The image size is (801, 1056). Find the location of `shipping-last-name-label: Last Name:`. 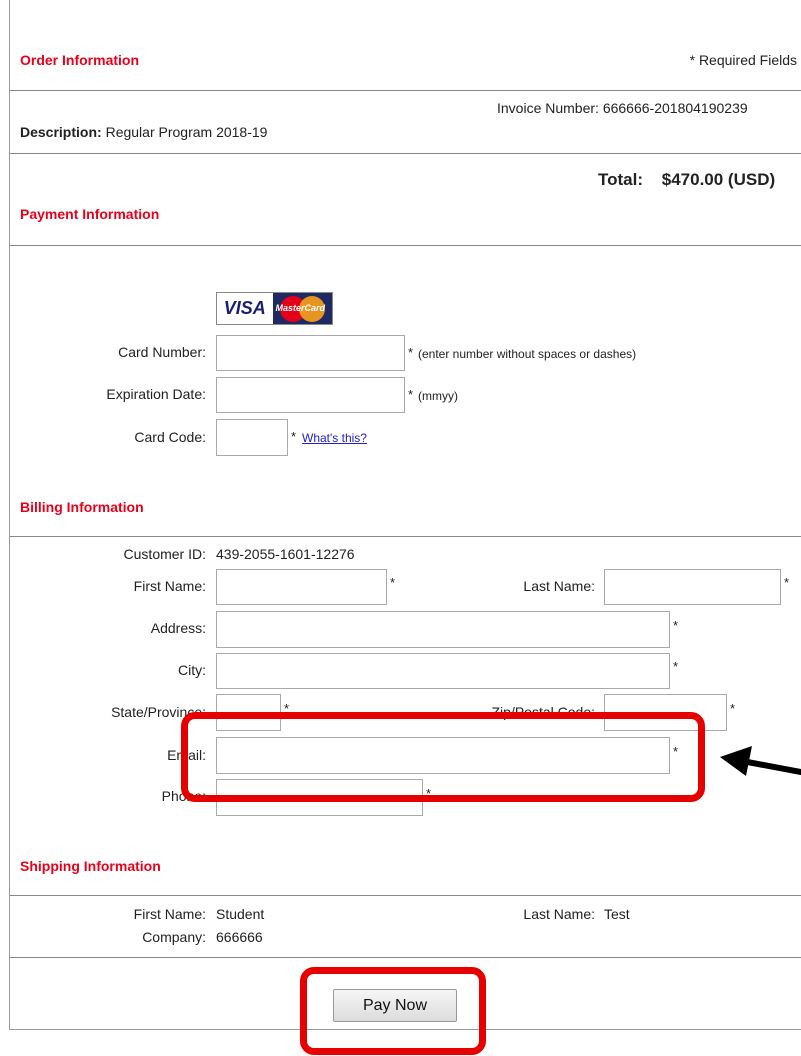

shipping-last-name-label: Last Name: is located at coordinates (559, 914).